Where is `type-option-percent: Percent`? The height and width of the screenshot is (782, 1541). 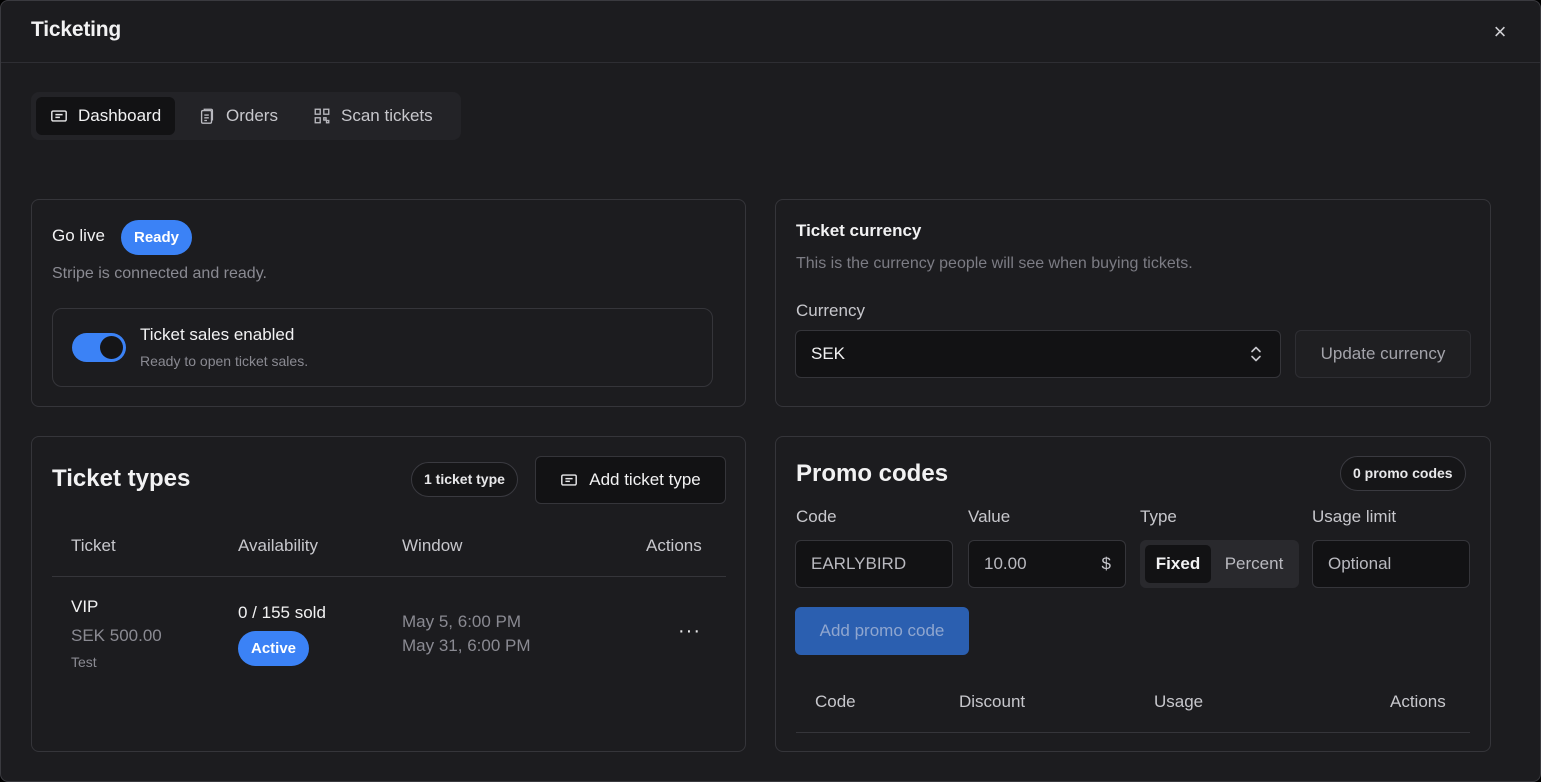 type-option-percent: Percent is located at coordinates (1254, 564).